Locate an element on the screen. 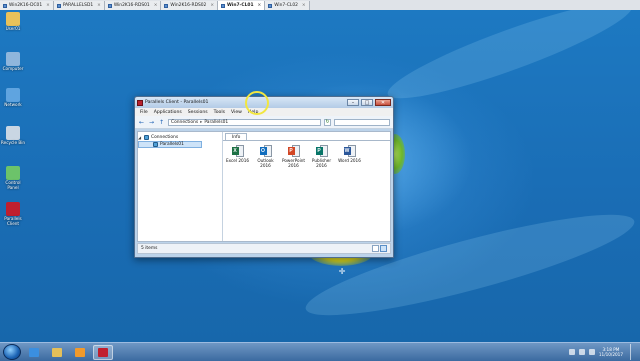  vm-tab-label: Win2K16-RDS01 is located at coordinates (131, 5).